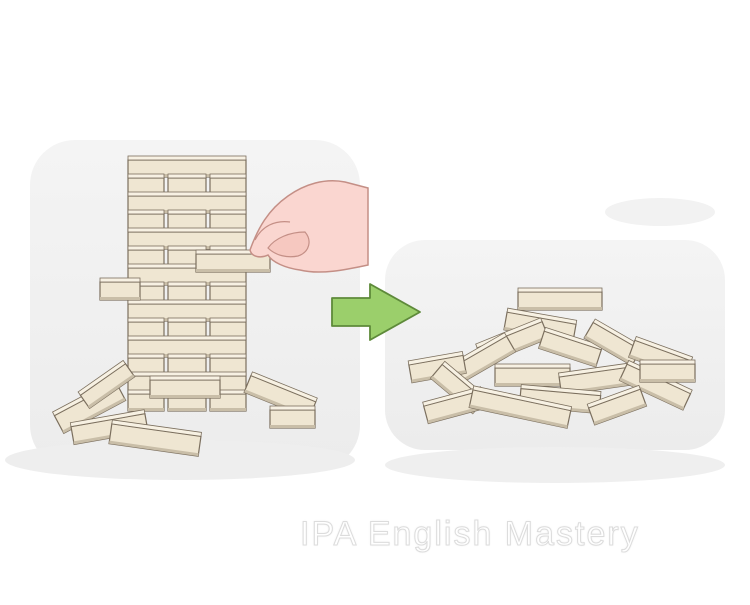 The height and width of the screenshot is (605, 750). What do you see at coordinates (660, 212) in the screenshot?
I see `right-panel-cloud` at bounding box center [660, 212].